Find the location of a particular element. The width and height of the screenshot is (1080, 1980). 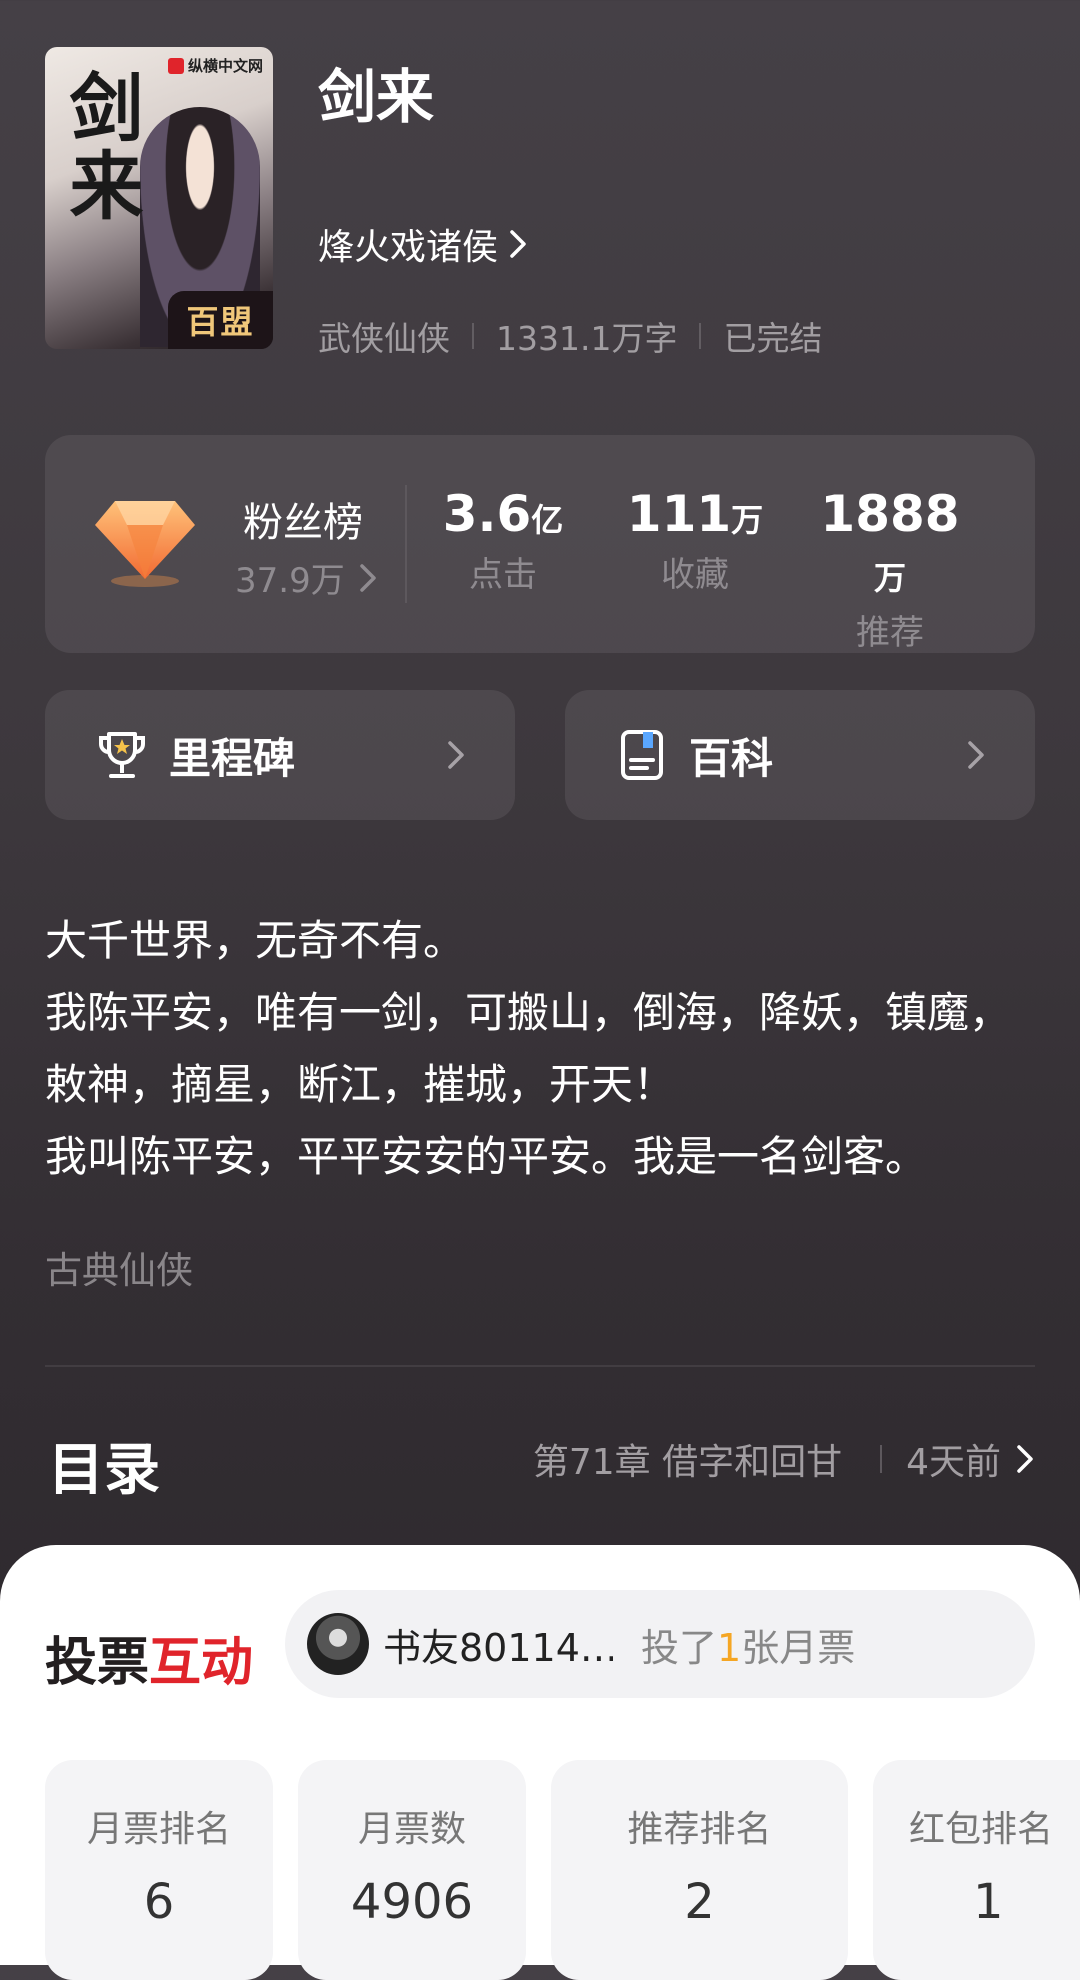

author-name: 烽火戏诸侯 is located at coordinates (408, 247).